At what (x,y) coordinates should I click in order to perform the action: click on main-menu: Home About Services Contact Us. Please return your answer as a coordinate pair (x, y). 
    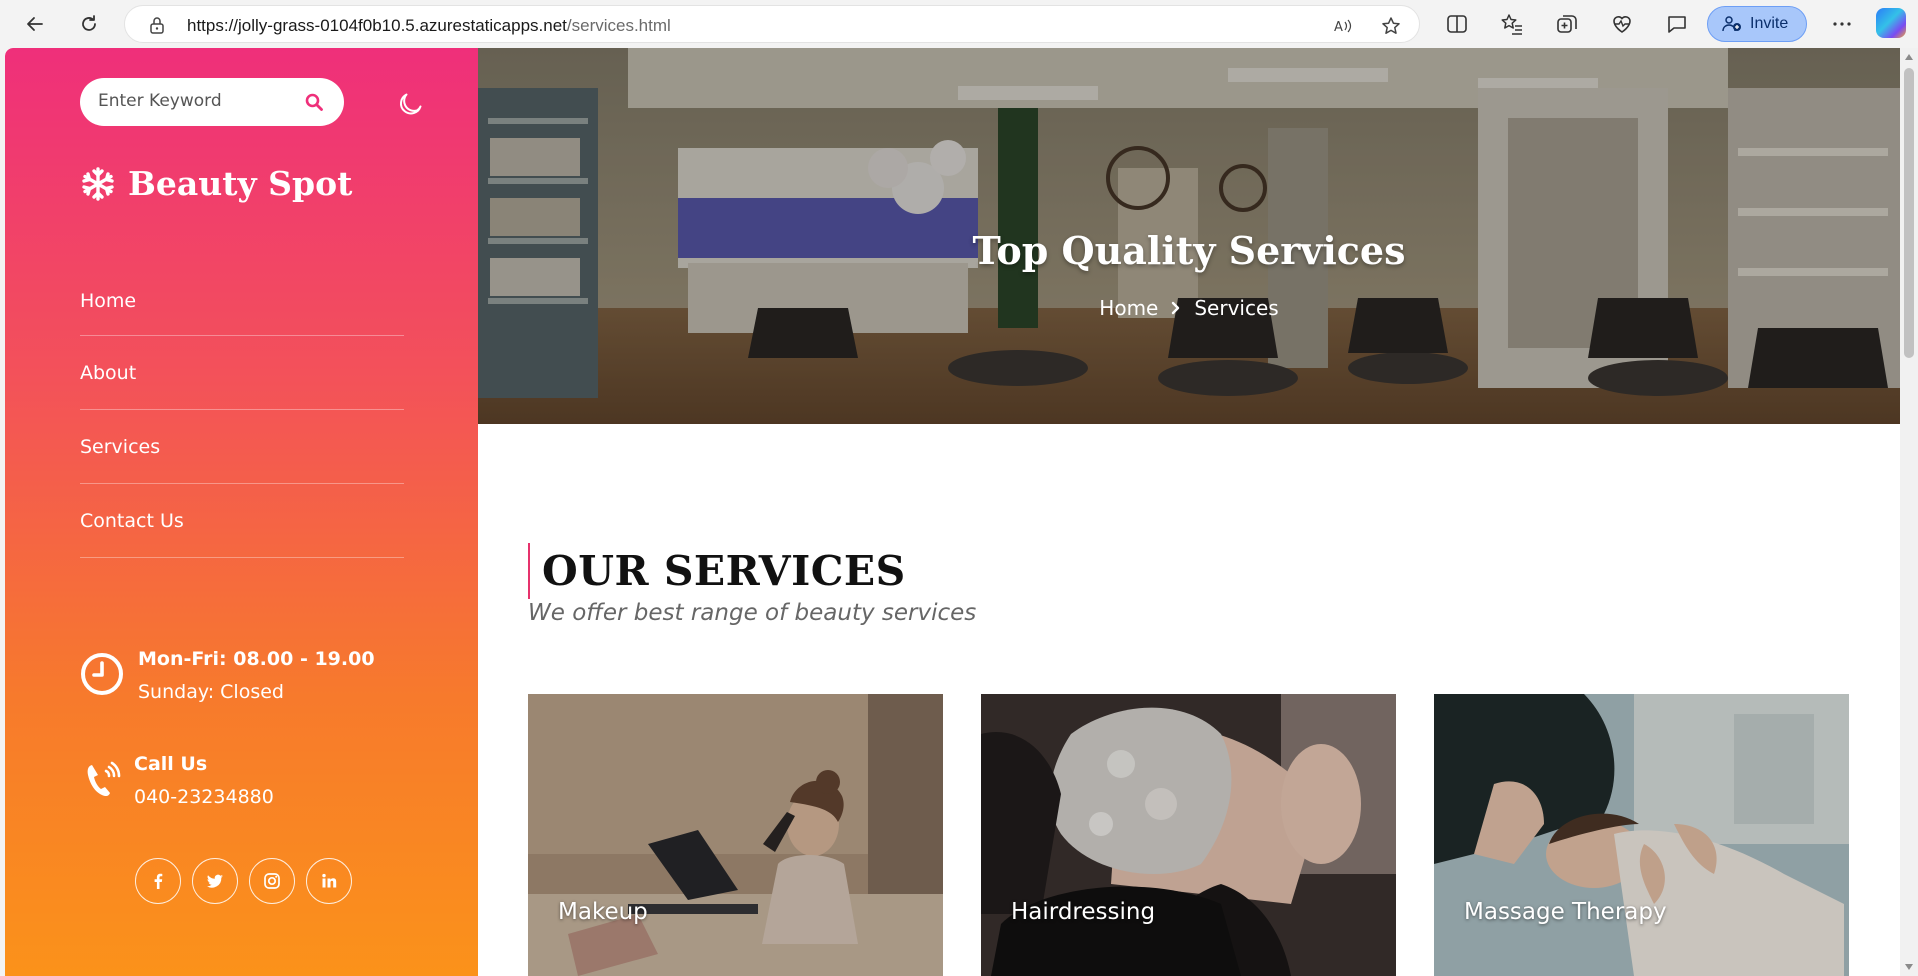
    Looking at the image, I should click on (242, 419).